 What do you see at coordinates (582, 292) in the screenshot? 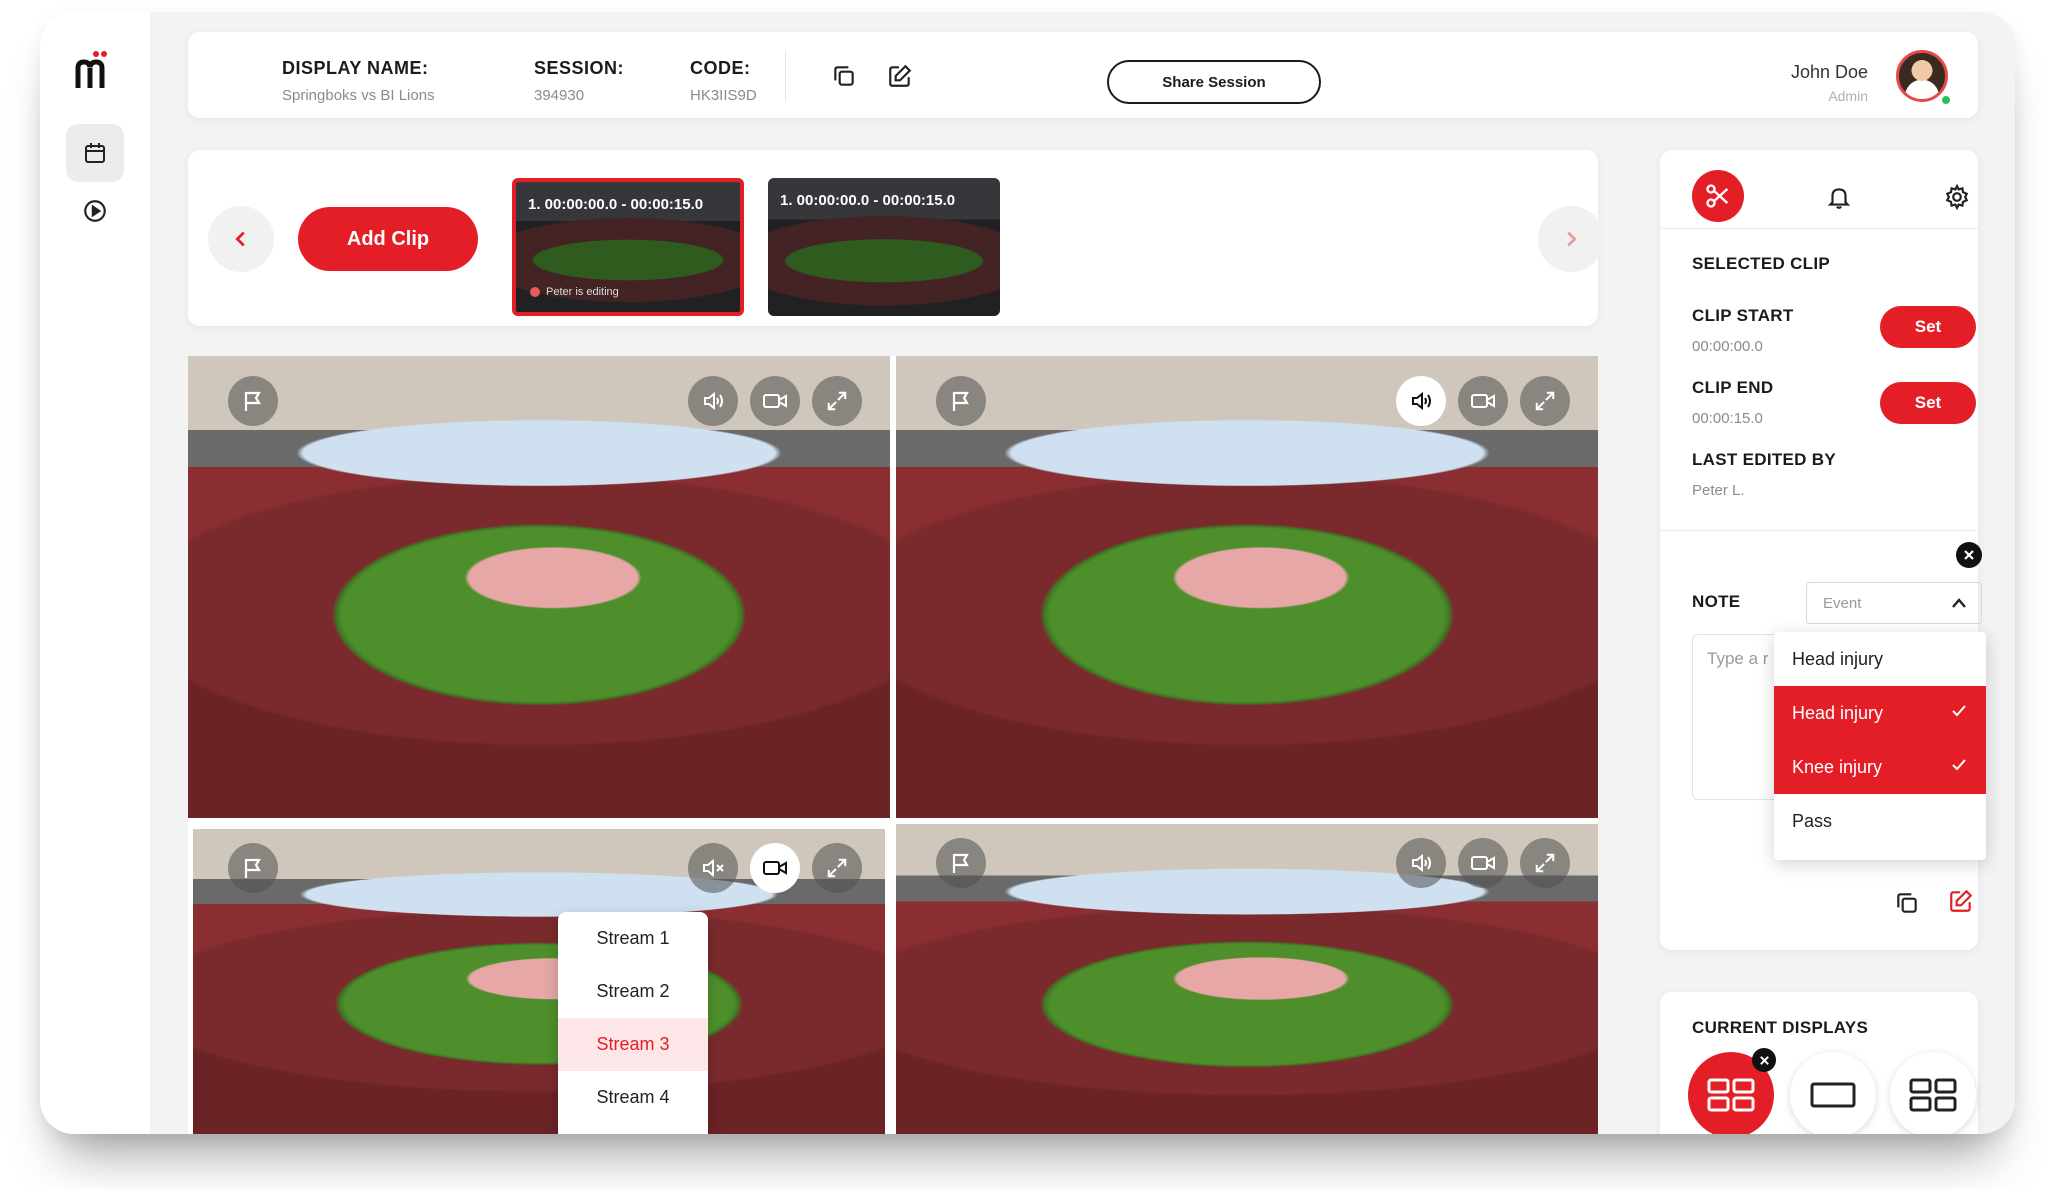
I see `editing-text: Peter is editing` at bounding box center [582, 292].